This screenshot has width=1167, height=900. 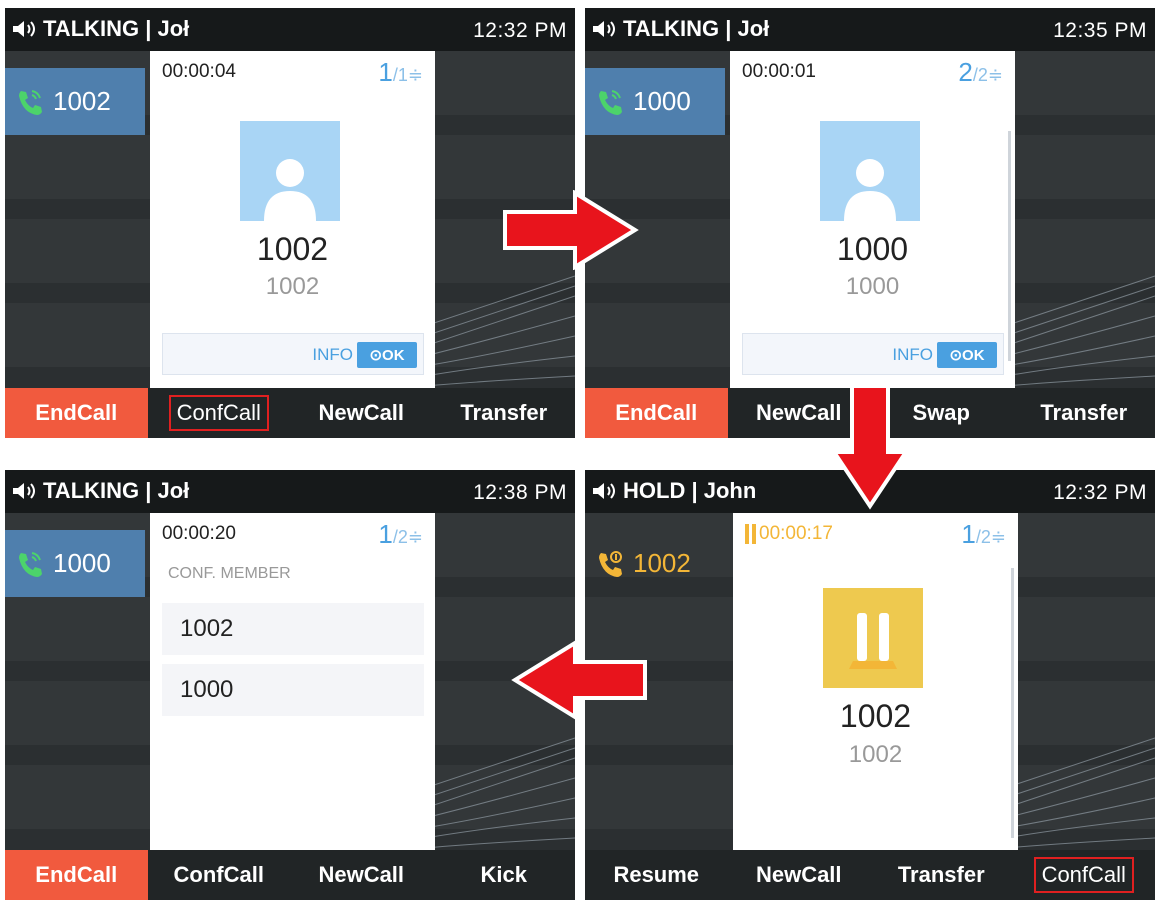 What do you see at coordinates (872, 249) in the screenshot?
I see `caller-number: 1000` at bounding box center [872, 249].